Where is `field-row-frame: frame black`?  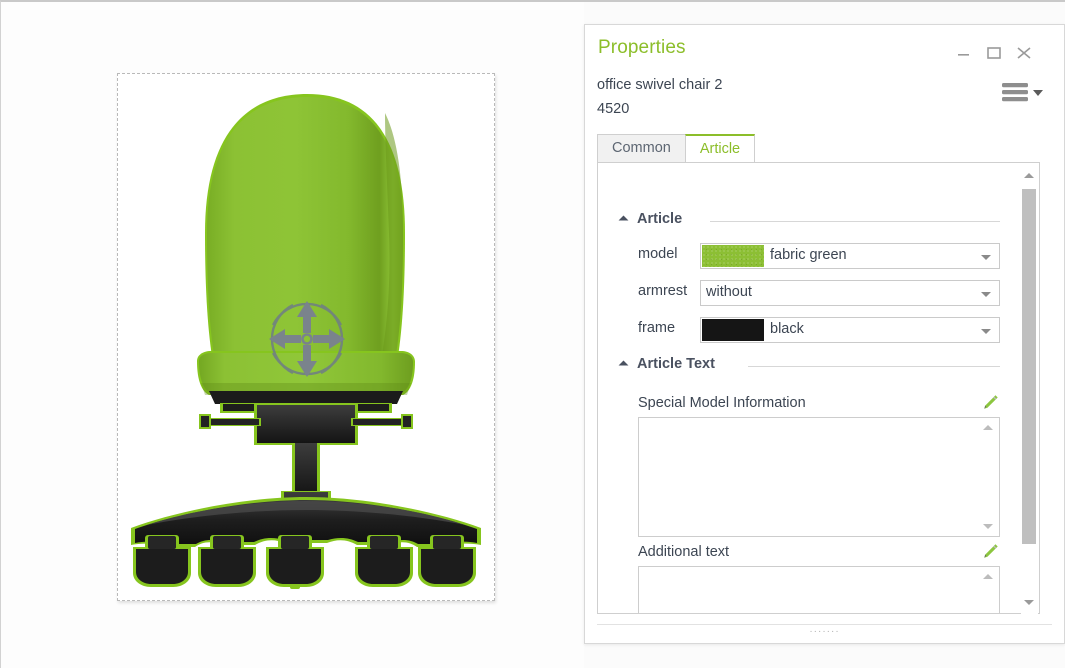 field-row-frame: frame black is located at coordinates (820, 330).